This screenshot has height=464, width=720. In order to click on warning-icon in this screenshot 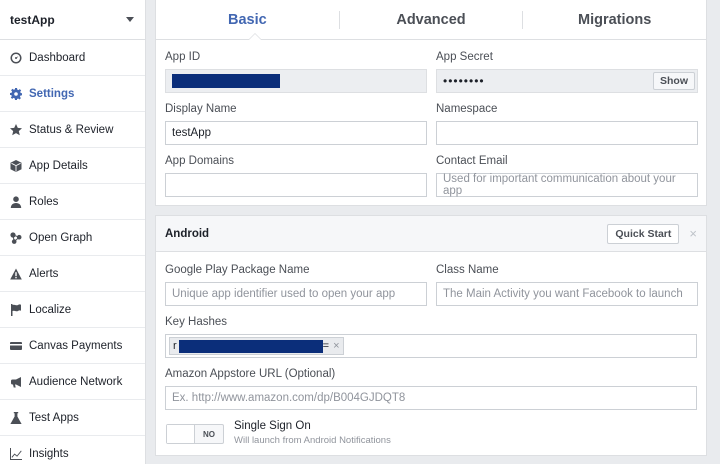, I will do `click(16, 274)`.